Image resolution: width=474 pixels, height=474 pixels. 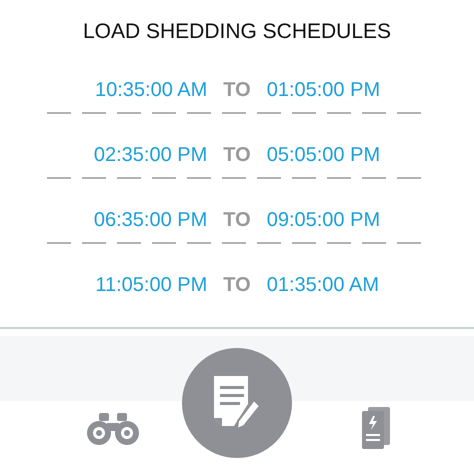 I want to click on bill-icon, so click(x=376, y=428).